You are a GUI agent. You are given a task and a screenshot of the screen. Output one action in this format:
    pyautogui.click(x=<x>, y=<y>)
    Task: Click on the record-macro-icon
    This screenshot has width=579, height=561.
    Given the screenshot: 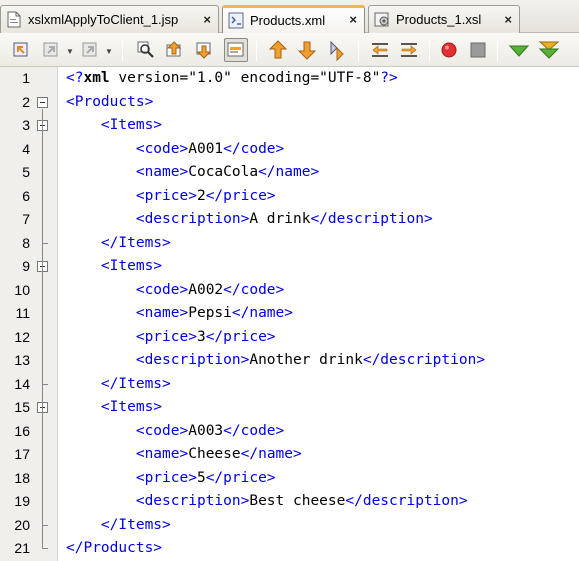 What is the action you would take?
    pyautogui.click(x=449, y=50)
    